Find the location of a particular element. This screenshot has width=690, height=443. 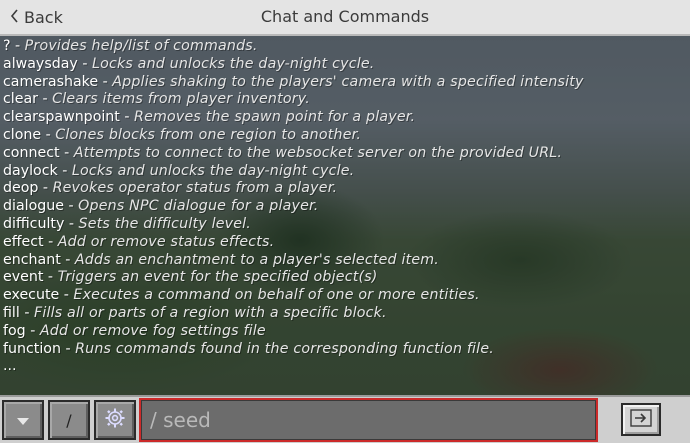

title-bar: Back Chat and Commands is located at coordinates (345, 18).